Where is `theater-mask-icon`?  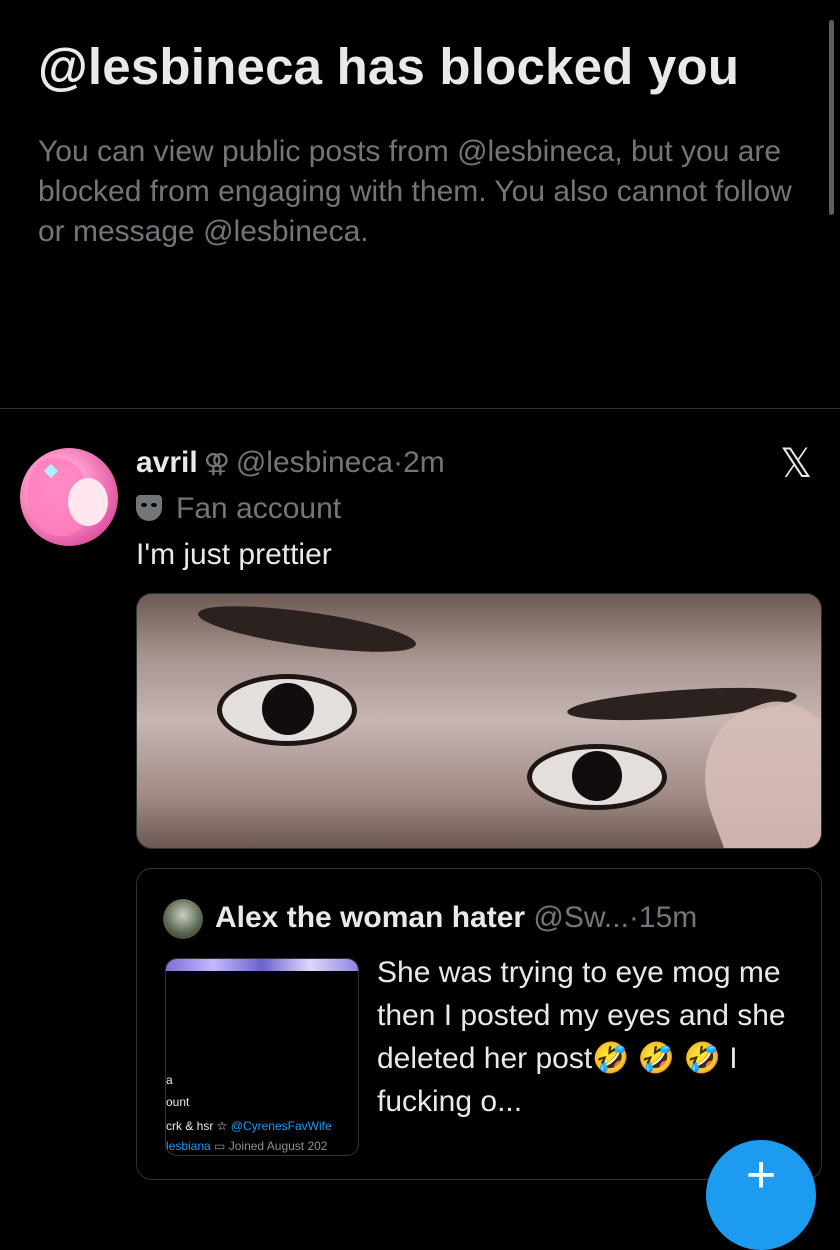
theater-mask-icon is located at coordinates (149, 508).